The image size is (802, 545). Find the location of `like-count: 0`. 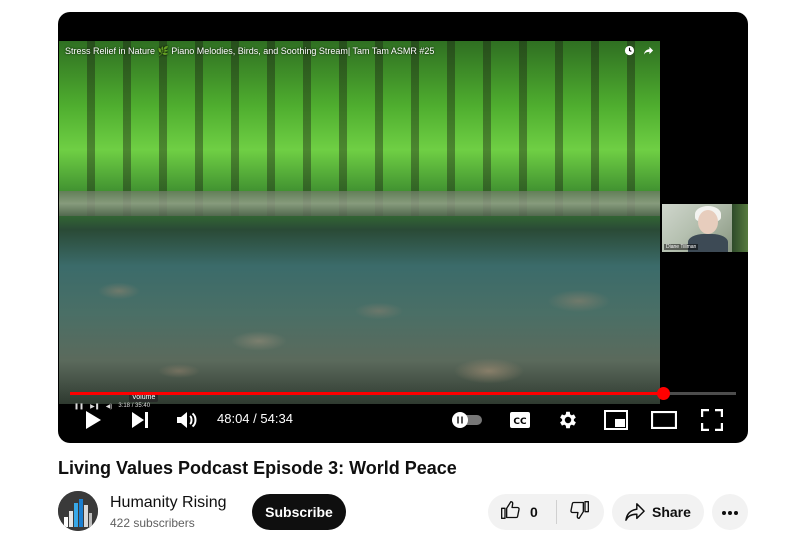

like-count: 0 is located at coordinates (534, 512).